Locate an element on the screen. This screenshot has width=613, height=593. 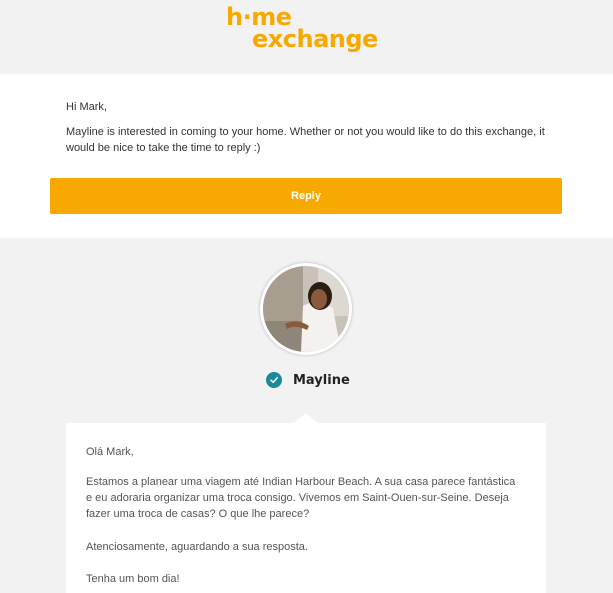
homeexchange-logo: h·me exchange is located at coordinates (306, 28).